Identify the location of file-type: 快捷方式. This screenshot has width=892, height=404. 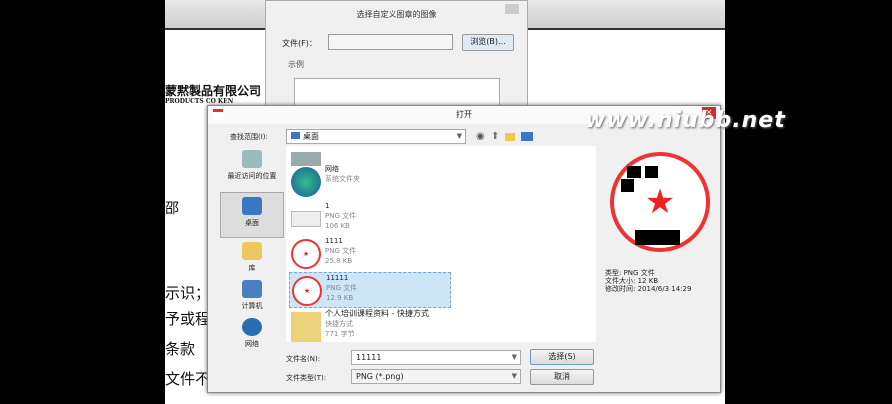
(339, 324).